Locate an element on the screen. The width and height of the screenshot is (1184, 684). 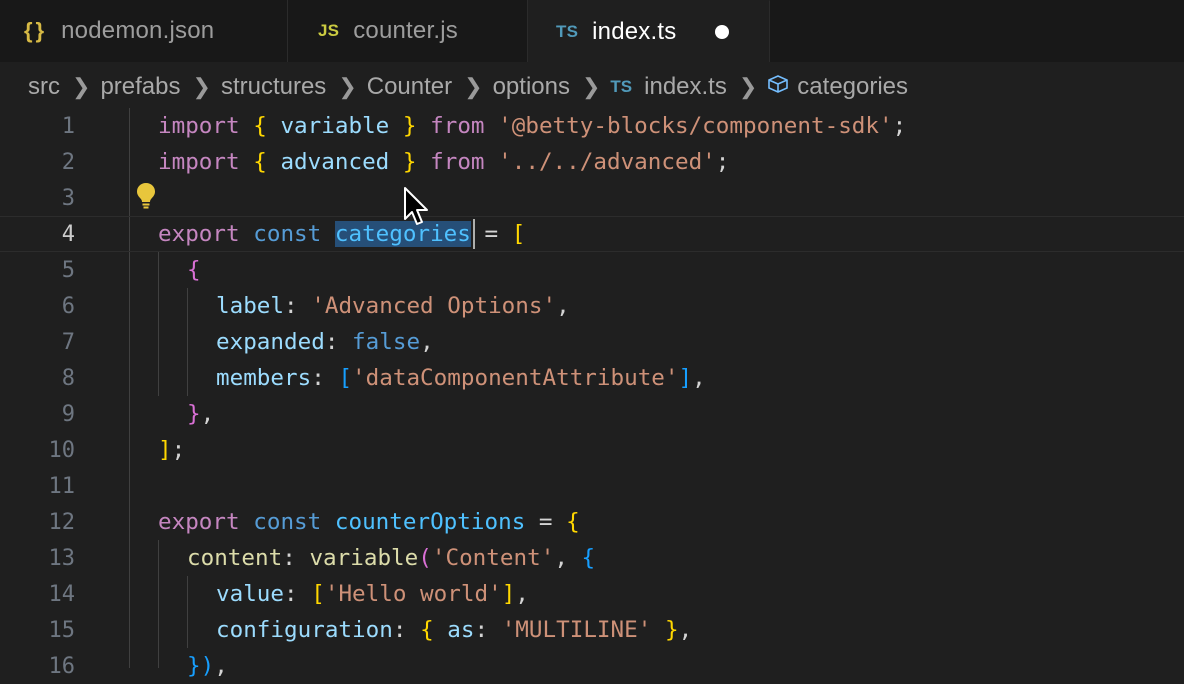
tab-nodemon-json: {} nodemon.json is located at coordinates (144, 31).